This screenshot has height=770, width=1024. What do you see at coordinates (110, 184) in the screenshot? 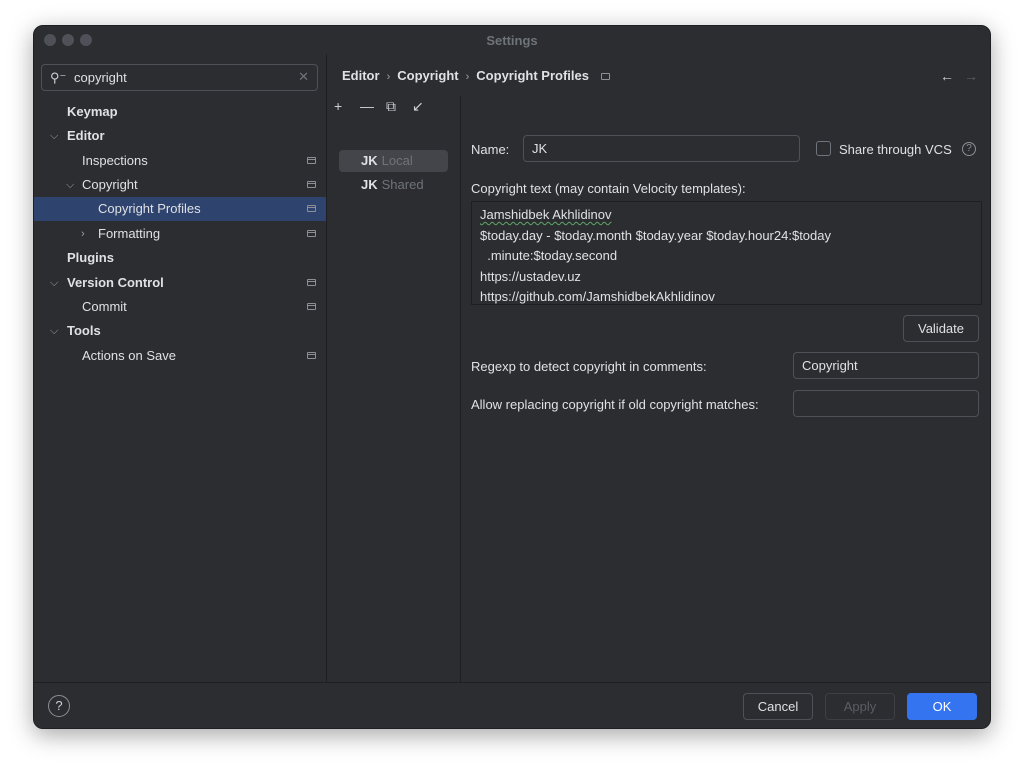
I see `tree-item-label: Copyright` at bounding box center [110, 184].